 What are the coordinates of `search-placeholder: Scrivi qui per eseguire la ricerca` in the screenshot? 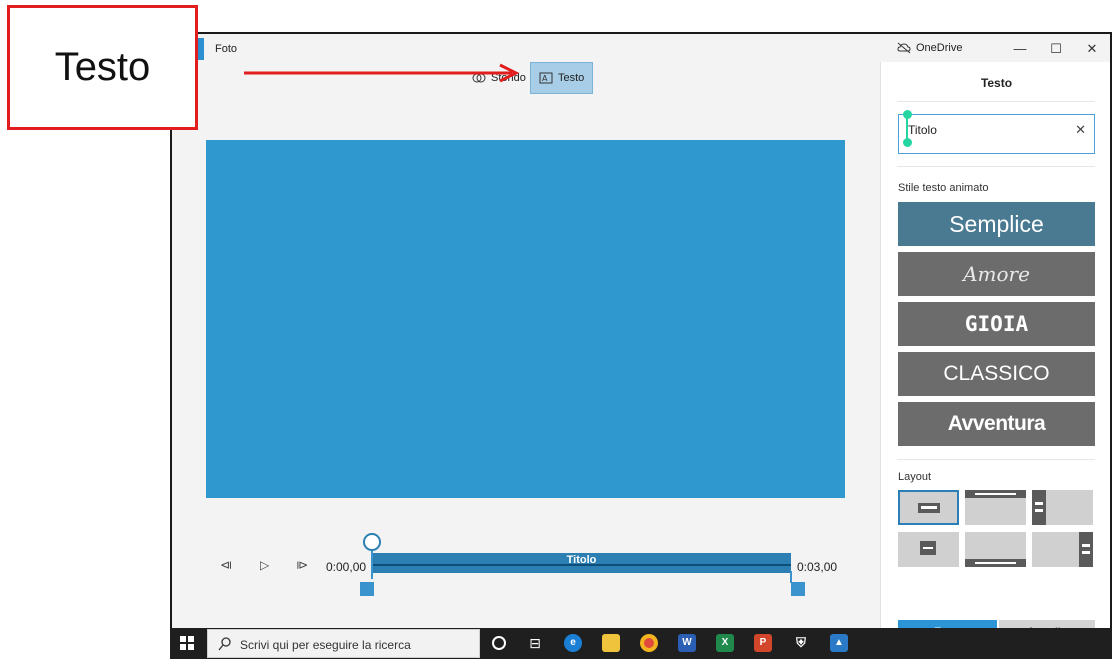 It's located at (325, 645).